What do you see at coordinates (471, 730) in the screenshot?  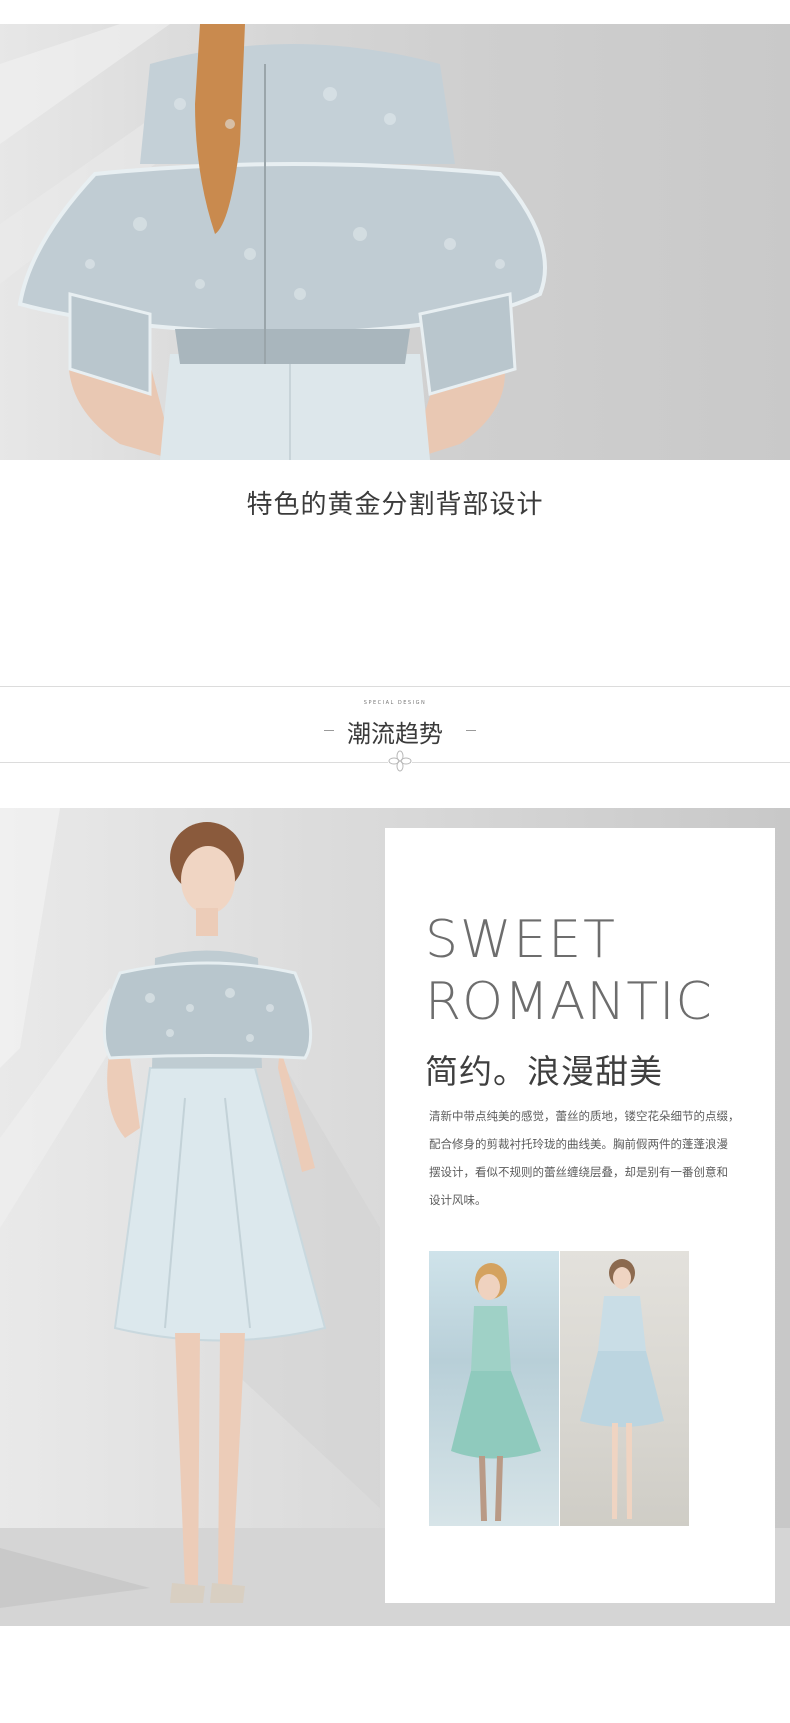 I see `title-dash-right` at bounding box center [471, 730].